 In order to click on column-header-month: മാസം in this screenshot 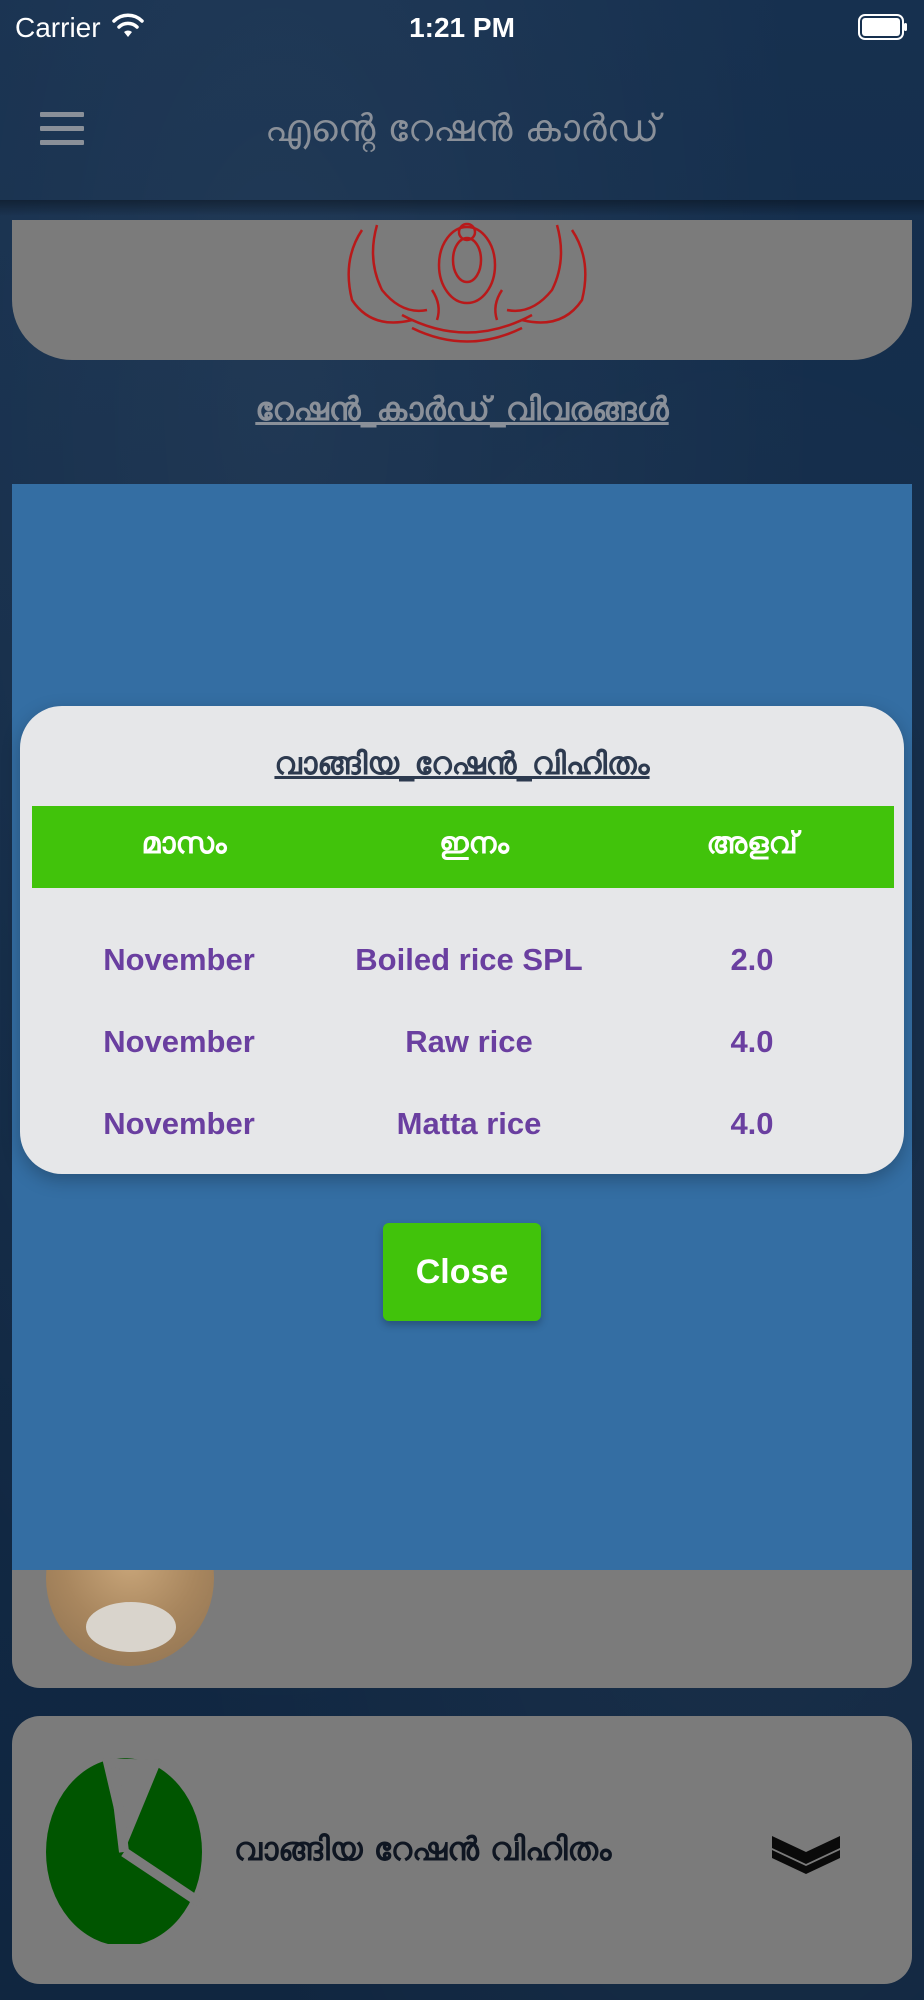, I will do `click(184, 843)`.